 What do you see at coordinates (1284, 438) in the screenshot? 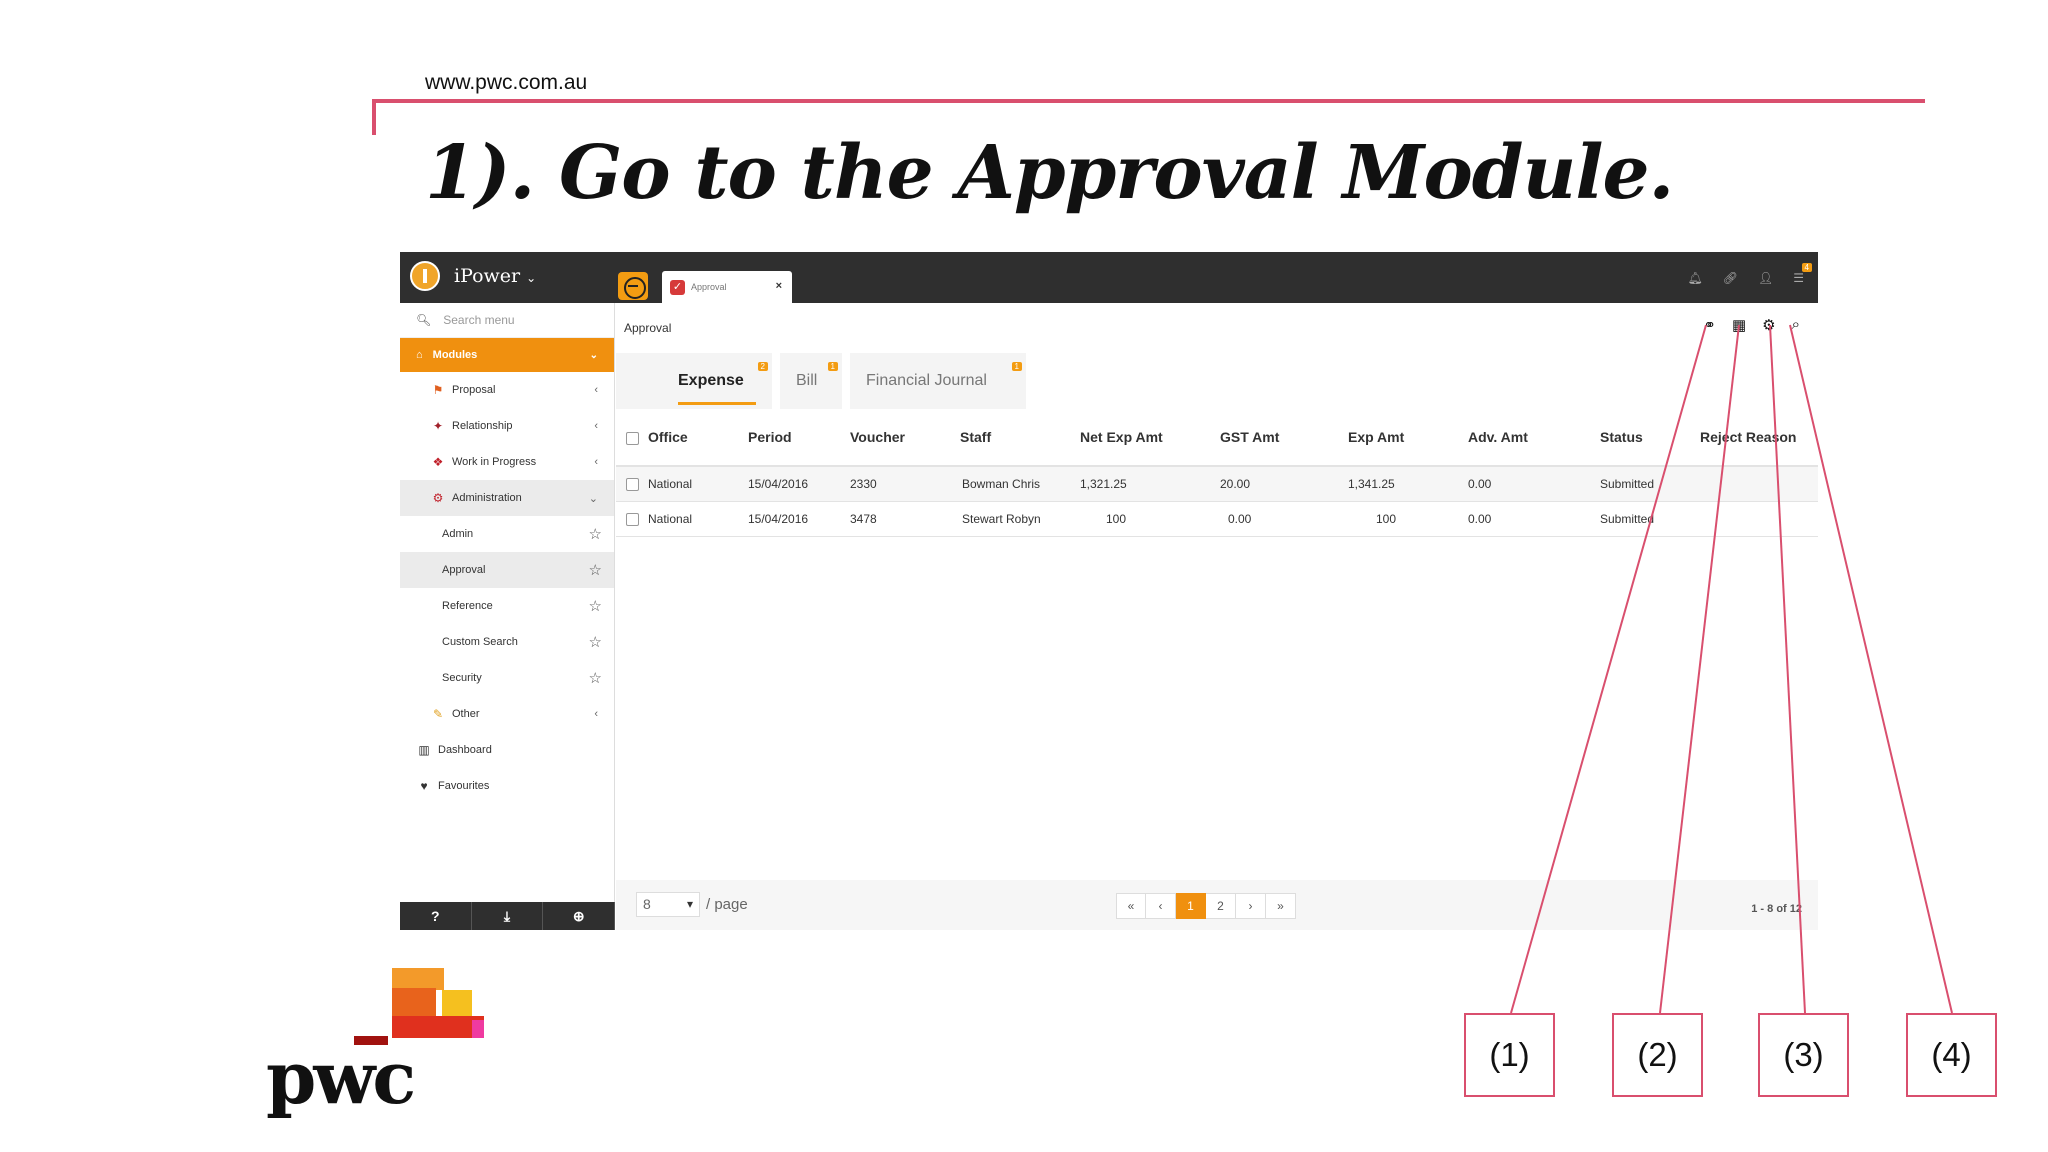
I see `column-header: GST Amt` at bounding box center [1284, 438].